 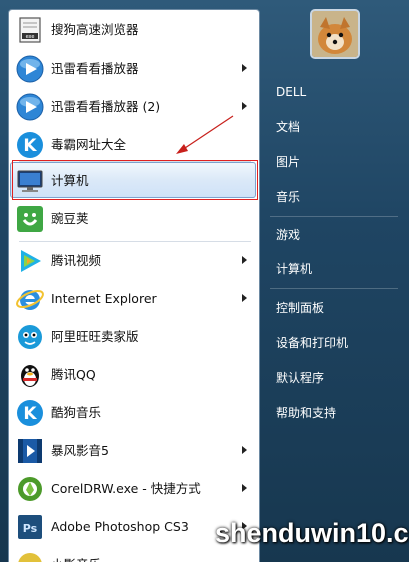 I want to click on tencent-video-icon, so click(x=31, y=261).